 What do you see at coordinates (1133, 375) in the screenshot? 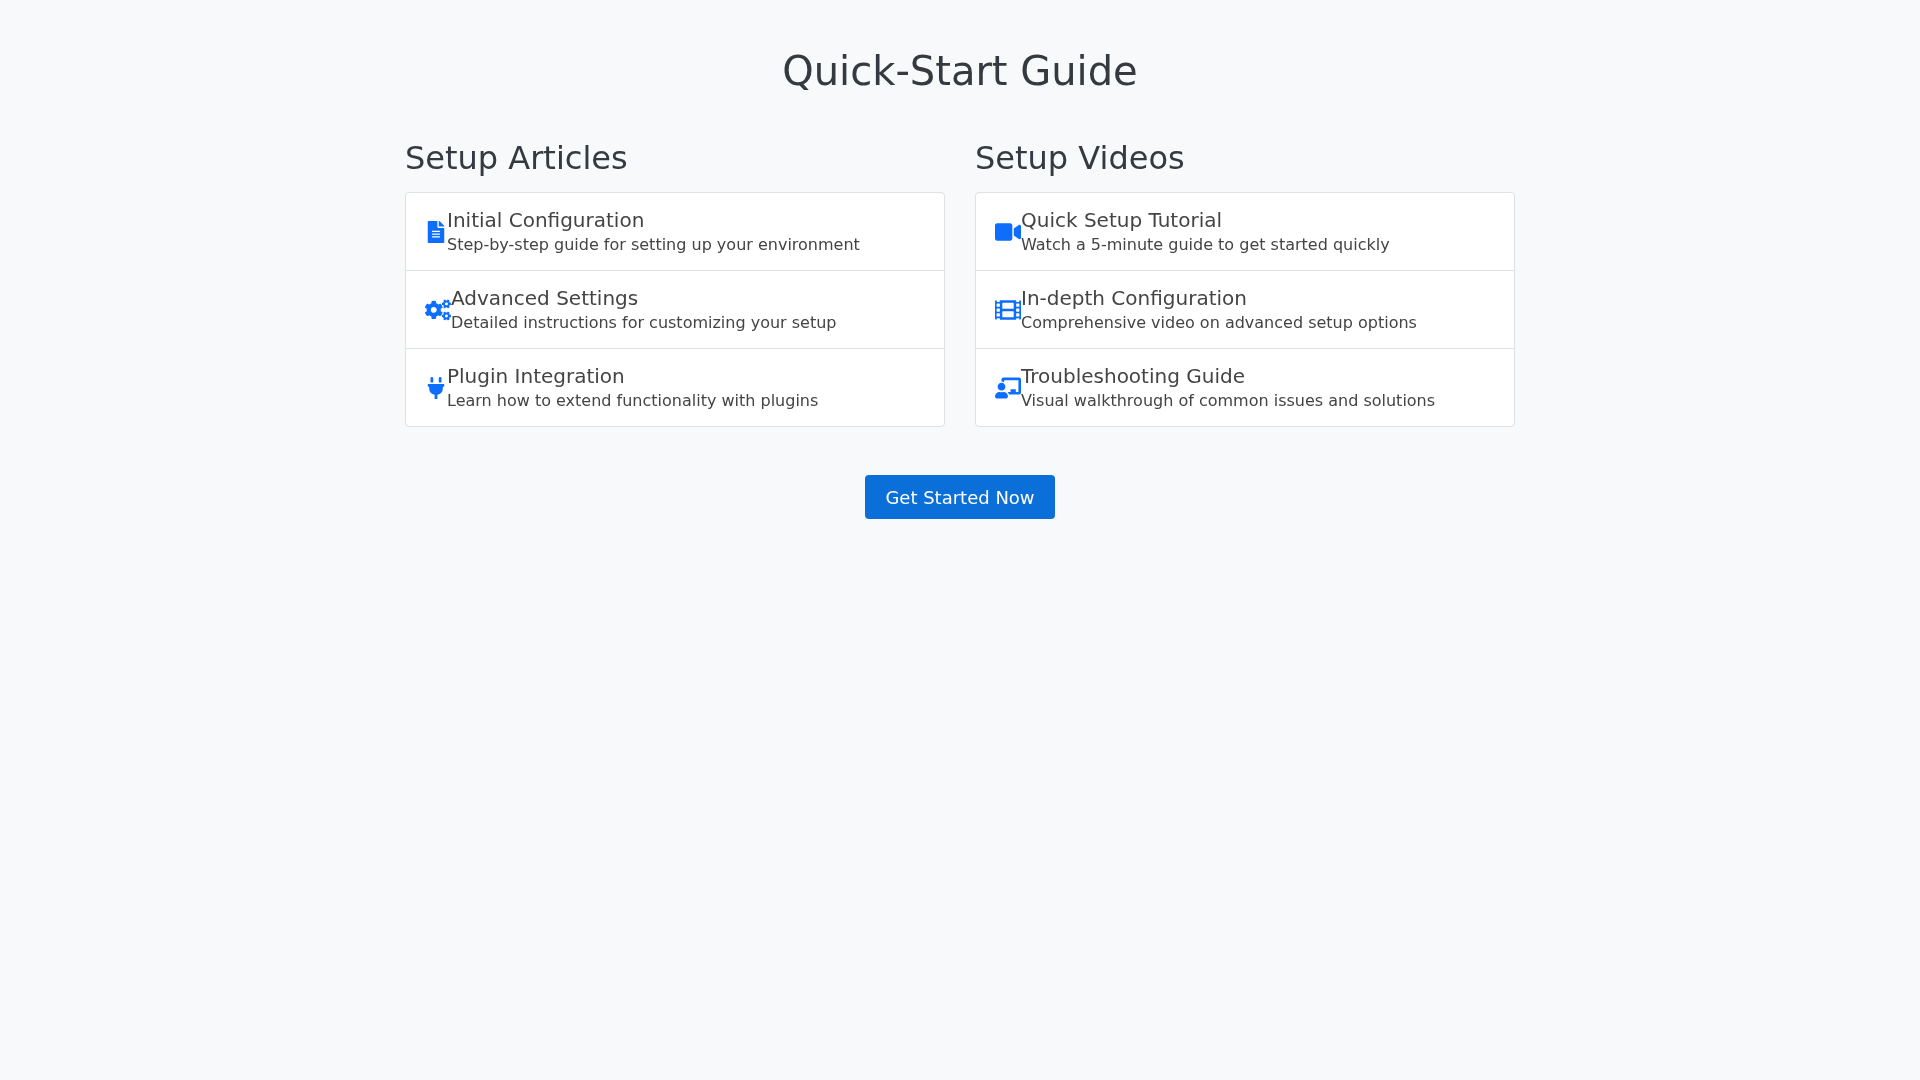
I see `item-title: Troubleshooting Guide` at bounding box center [1133, 375].